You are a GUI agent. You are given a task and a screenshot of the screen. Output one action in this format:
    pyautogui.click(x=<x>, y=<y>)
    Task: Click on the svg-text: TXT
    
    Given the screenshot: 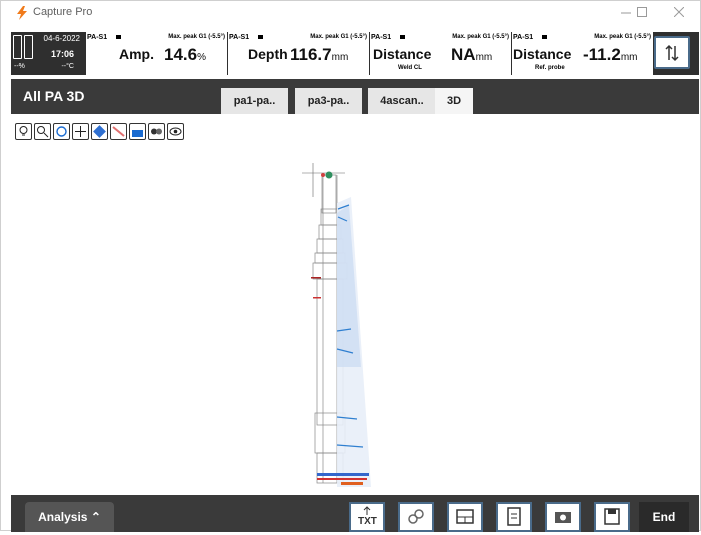 What is the action you would take?
    pyautogui.click(x=367, y=521)
    